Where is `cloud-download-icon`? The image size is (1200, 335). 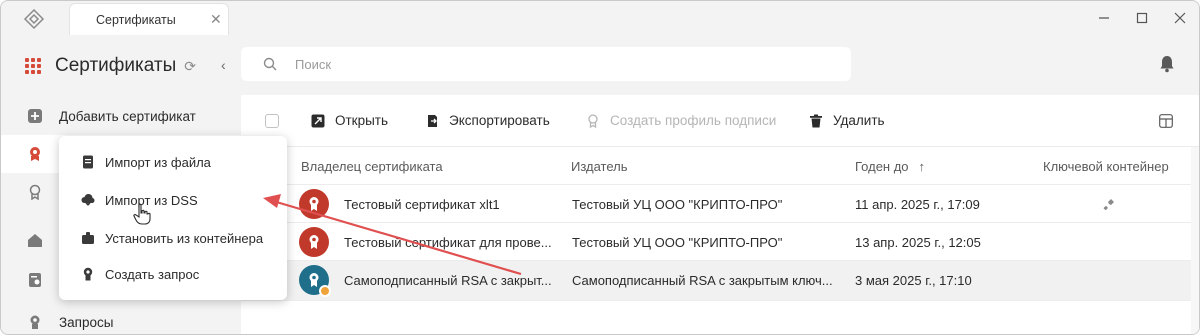
cloud-download-icon is located at coordinates (88, 200).